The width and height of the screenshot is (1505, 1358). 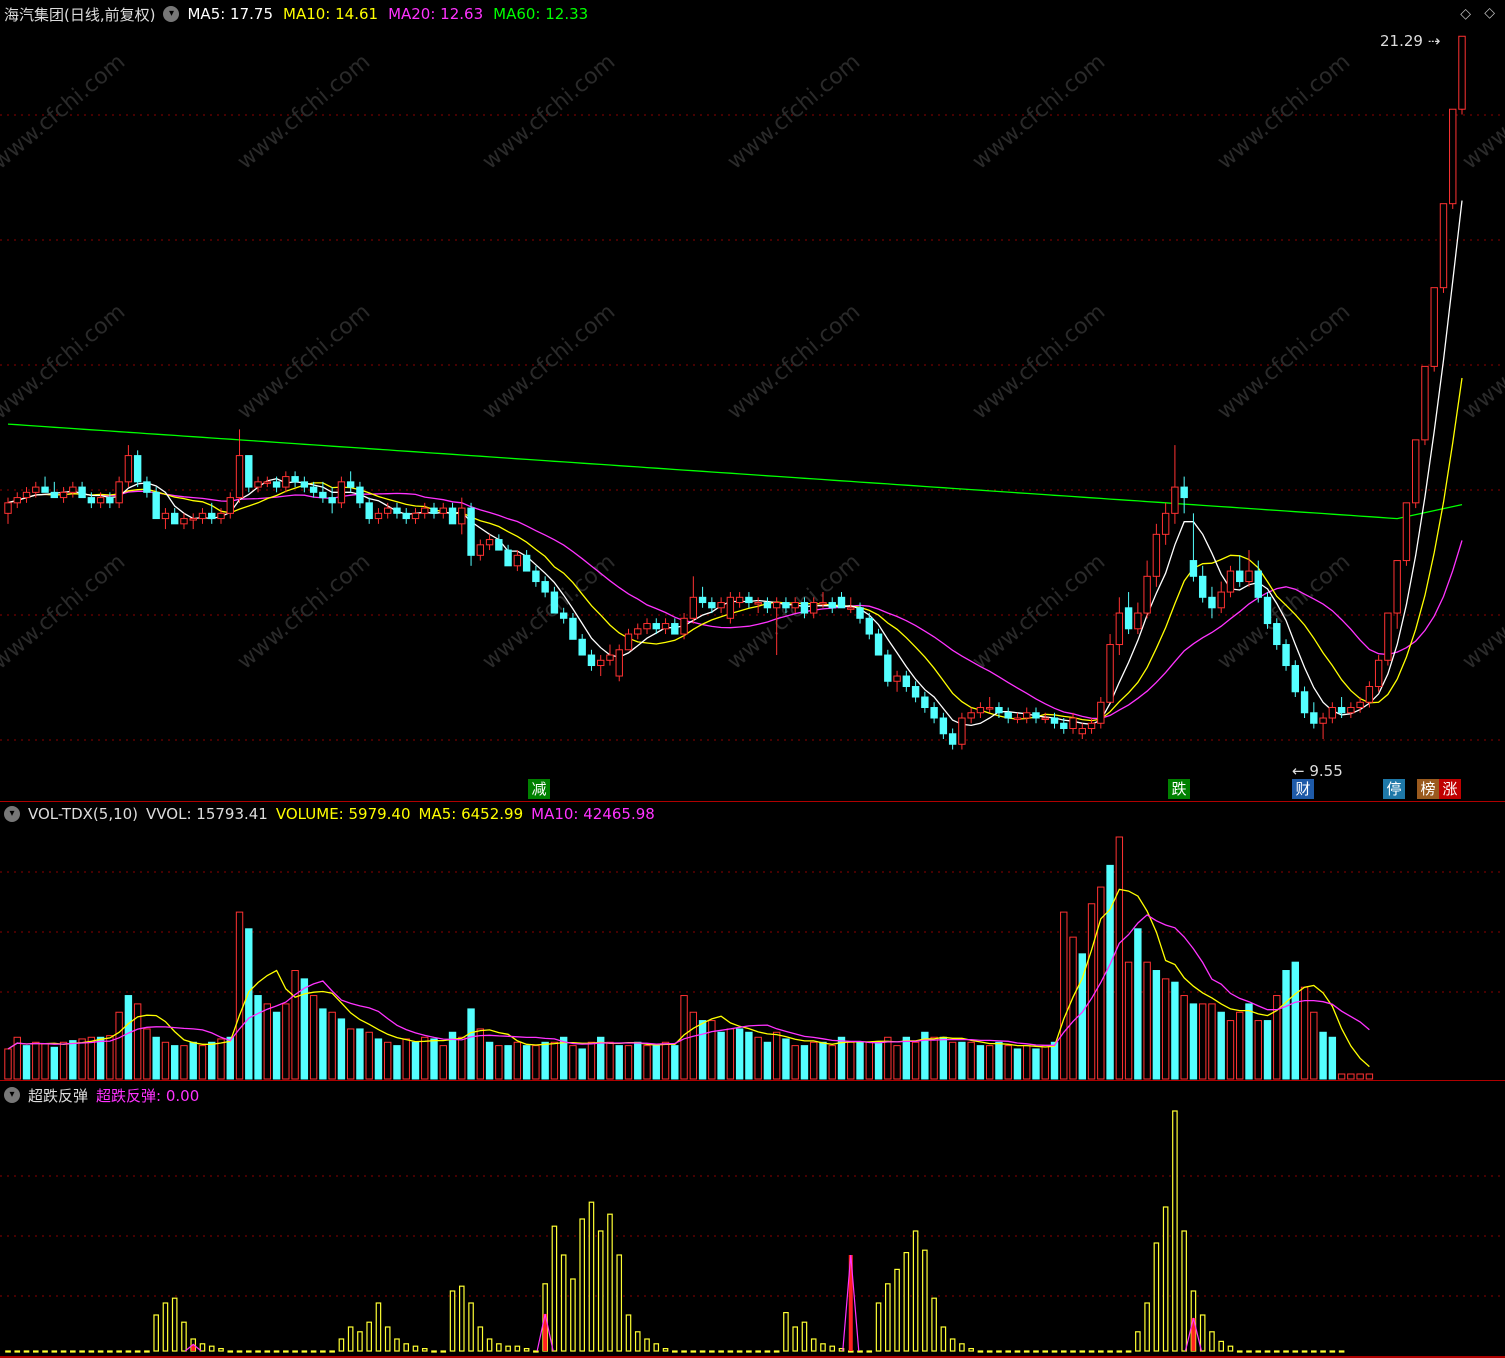 I want to click on signal-mark: 财, so click(x=1303, y=789).